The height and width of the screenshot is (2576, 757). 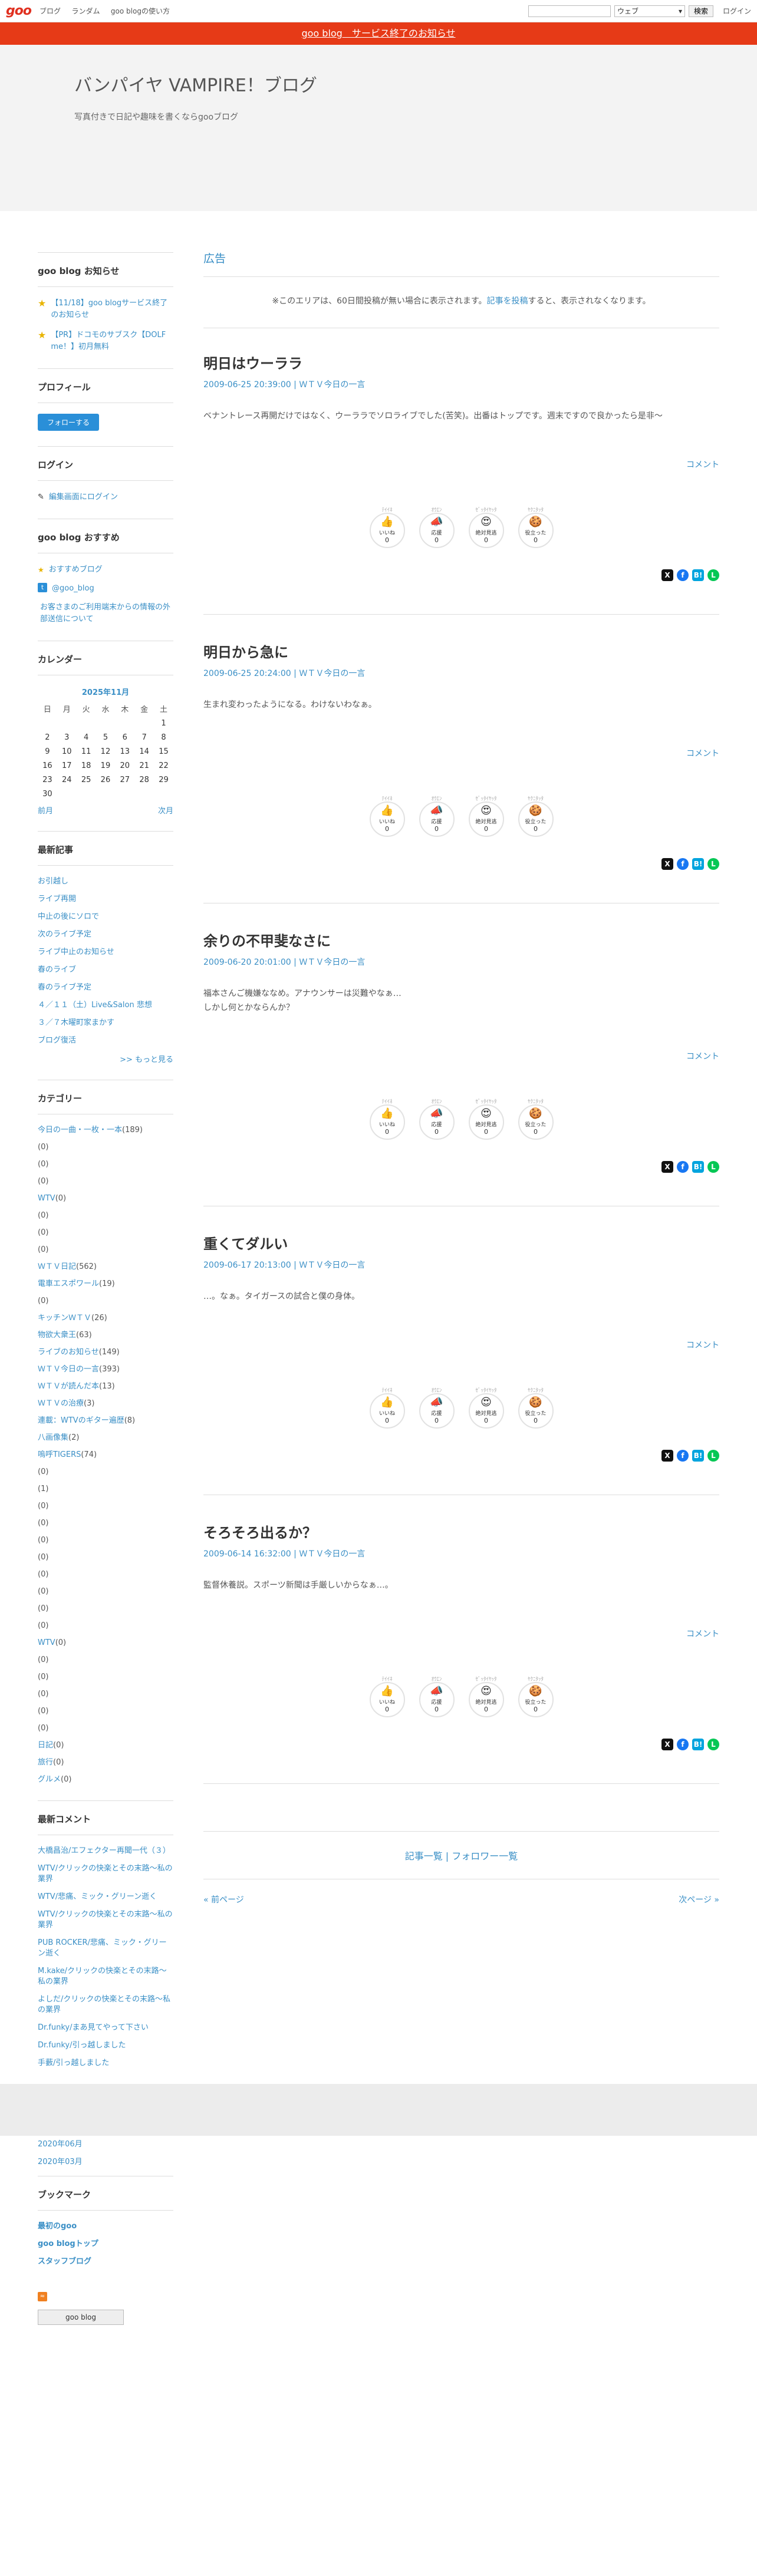 What do you see at coordinates (105, 1023) in the screenshot?
I see `recent-post-link: ３／７木曜町家まかす` at bounding box center [105, 1023].